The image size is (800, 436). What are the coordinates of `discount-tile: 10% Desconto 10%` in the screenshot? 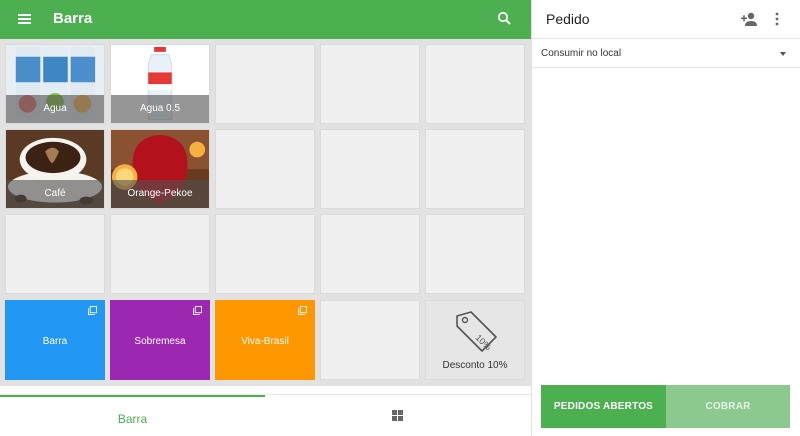 It's located at (475, 340).